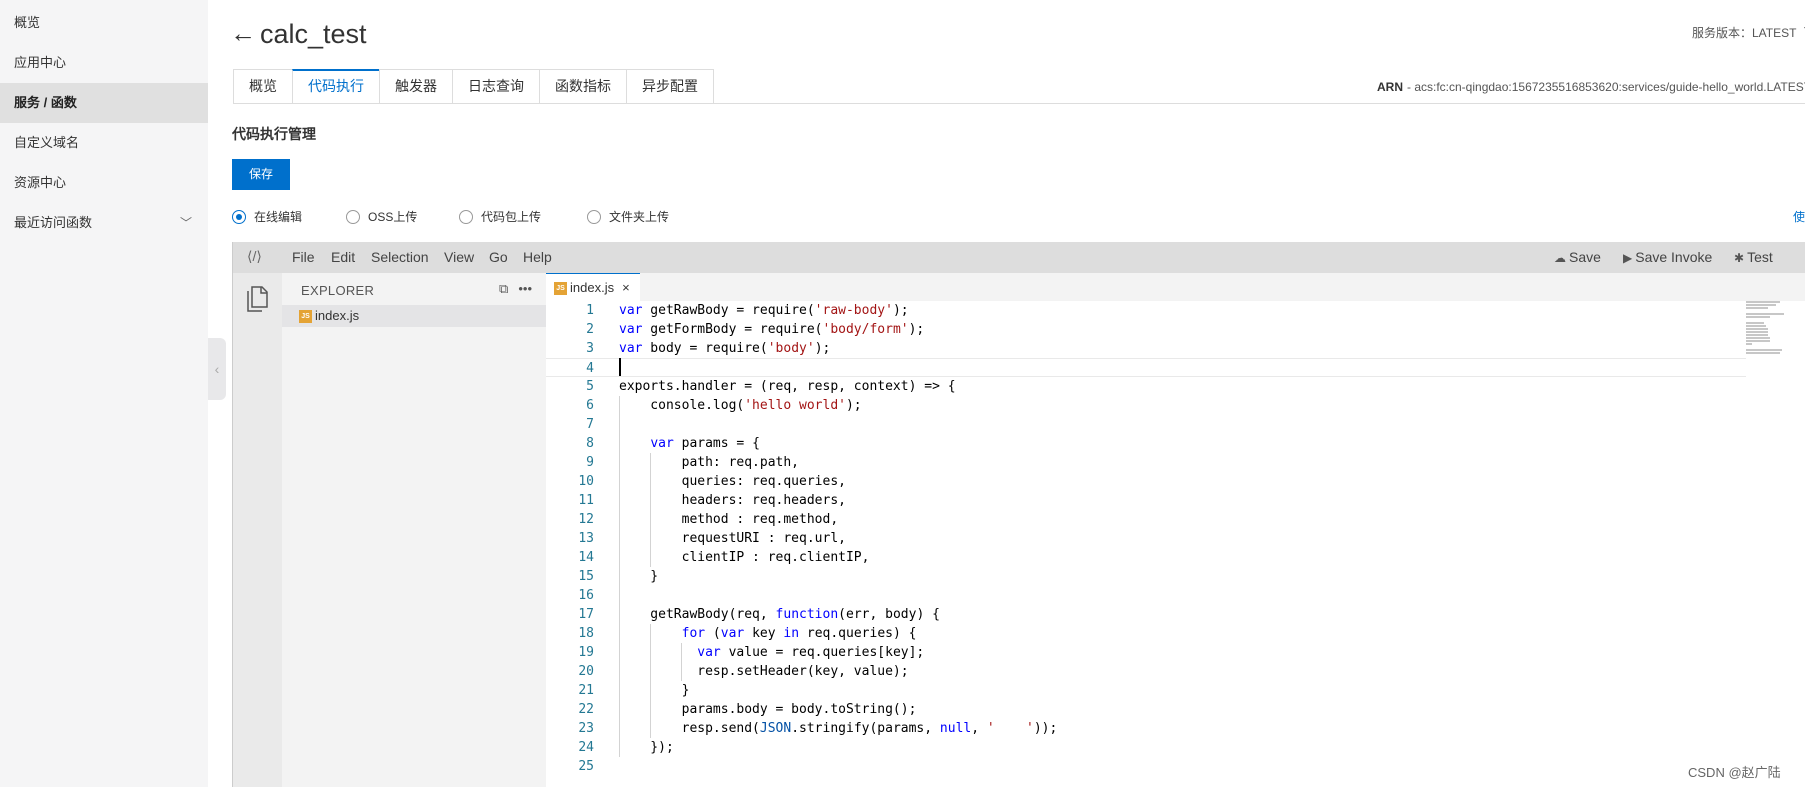 The height and width of the screenshot is (787, 1805). I want to click on code-token: clientIP : req.clientIP,, so click(744, 557).